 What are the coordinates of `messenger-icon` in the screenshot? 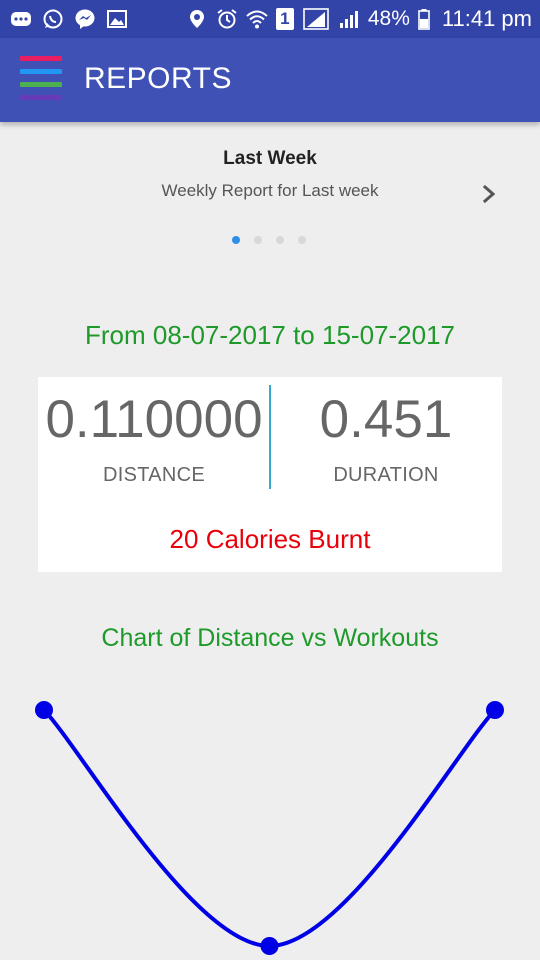 It's located at (85, 19).